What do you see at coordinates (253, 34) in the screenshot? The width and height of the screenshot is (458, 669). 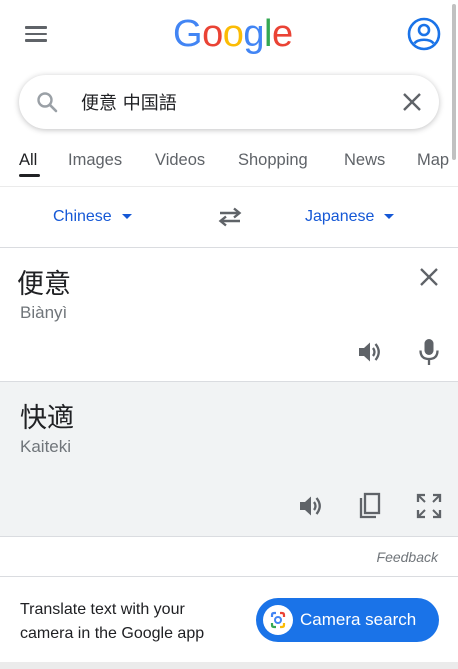 I see `logo-letter-g2: g` at bounding box center [253, 34].